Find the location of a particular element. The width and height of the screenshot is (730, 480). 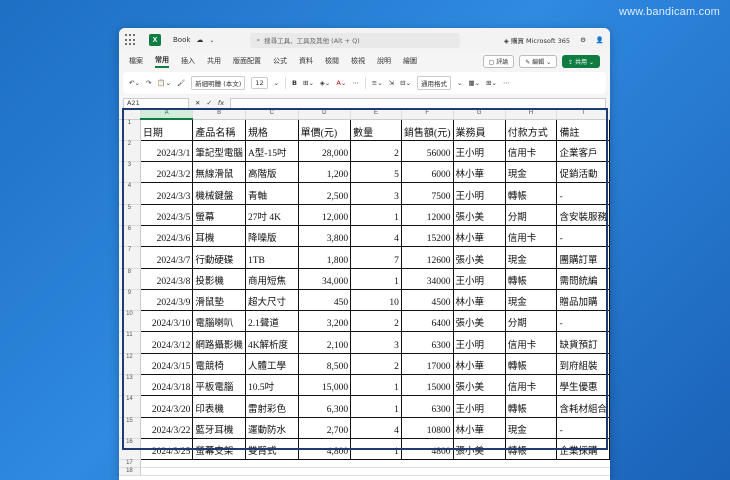

cell: 團購訂單 is located at coordinates (583, 257).